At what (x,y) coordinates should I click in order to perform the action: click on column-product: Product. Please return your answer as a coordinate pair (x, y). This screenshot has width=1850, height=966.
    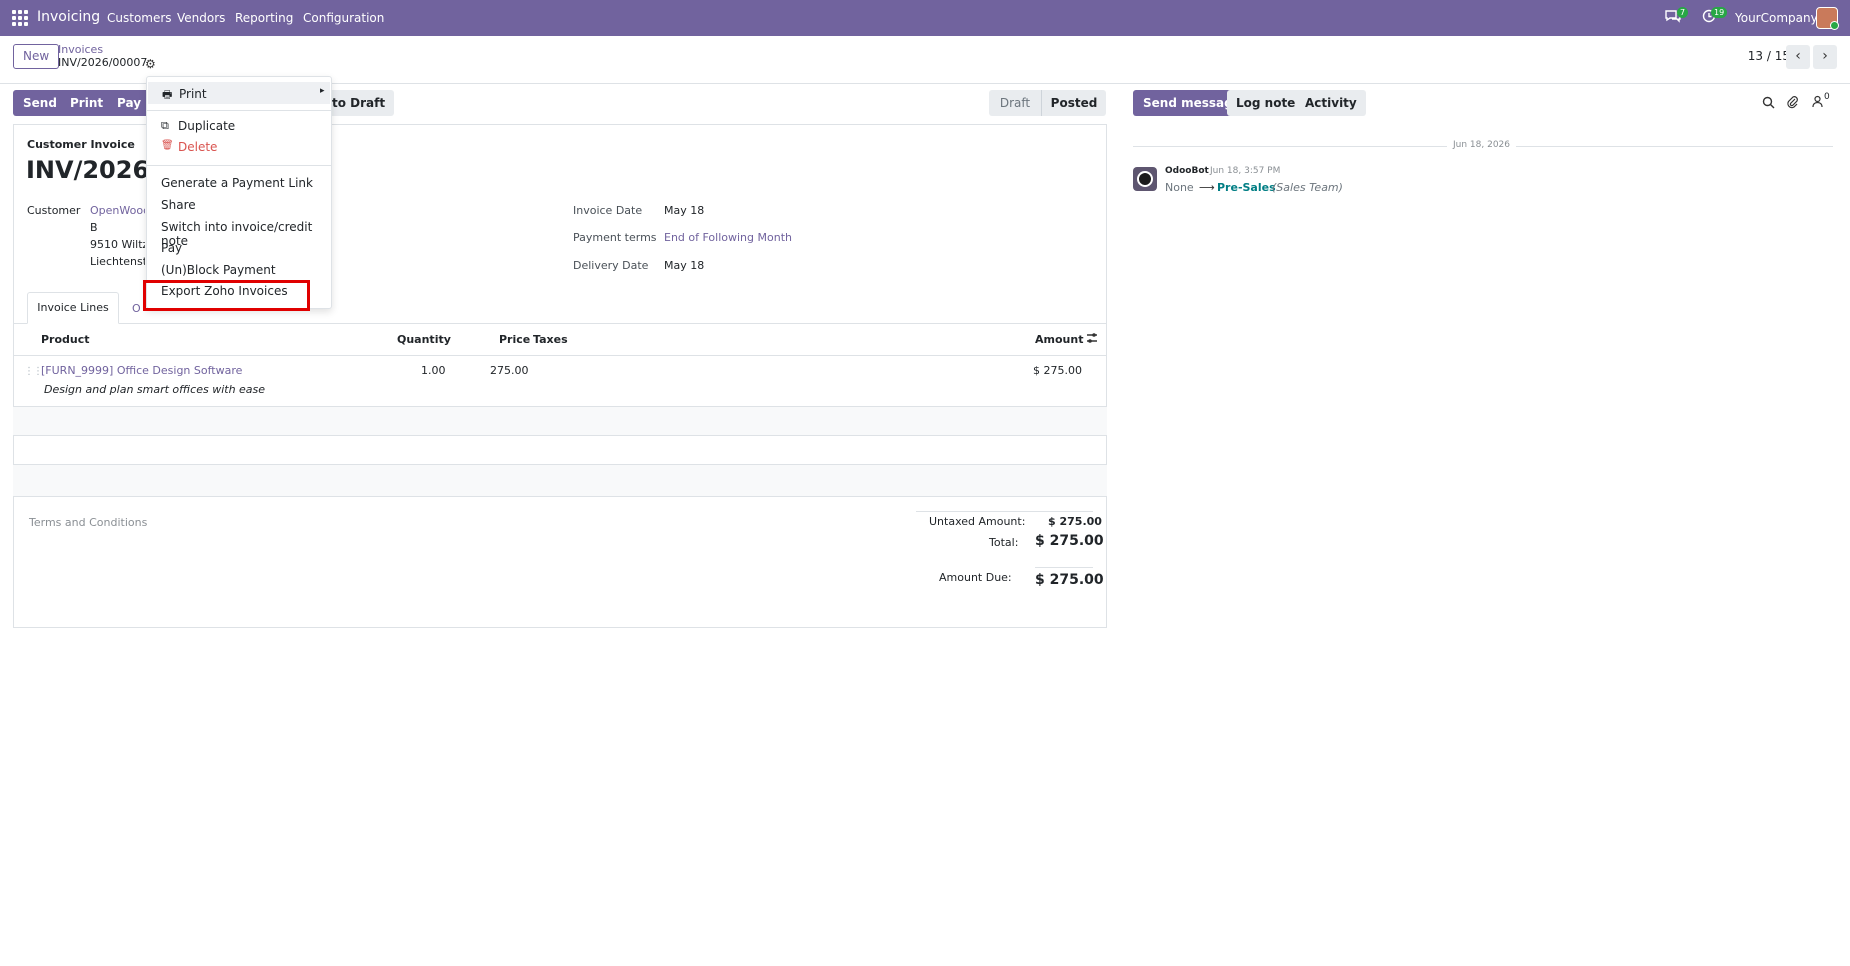
    Looking at the image, I should click on (65, 339).